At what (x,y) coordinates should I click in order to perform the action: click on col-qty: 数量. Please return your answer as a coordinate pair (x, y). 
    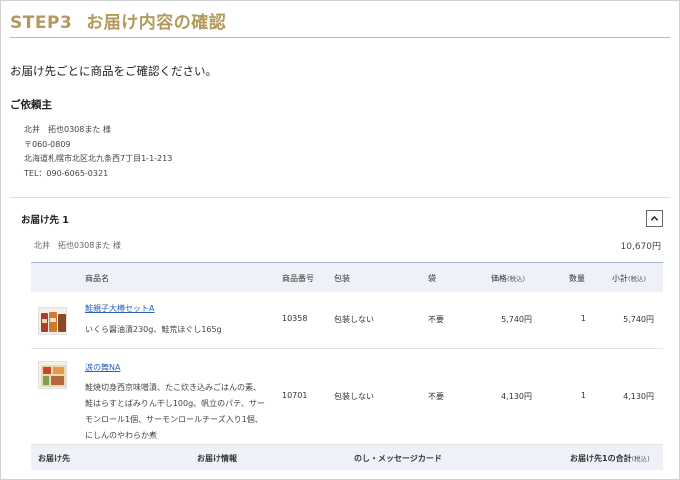
    Looking at the image, I should click on (577, 278).